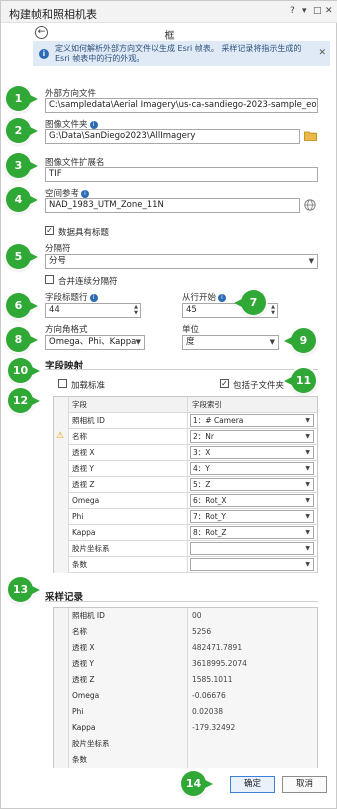 This screenshot has width=337, height=809. What do you see at coordinates (186, 565) in the screenshot?
I see `table-row: 条数 ▼` at bounding box center [186, 565].